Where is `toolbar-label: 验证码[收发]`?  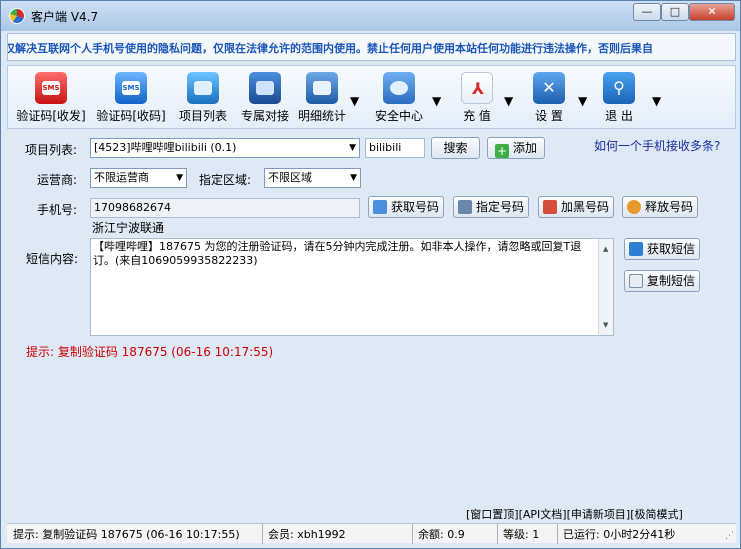 toolbar-label: 验证码[收发] is located at coordinates (51, 116).